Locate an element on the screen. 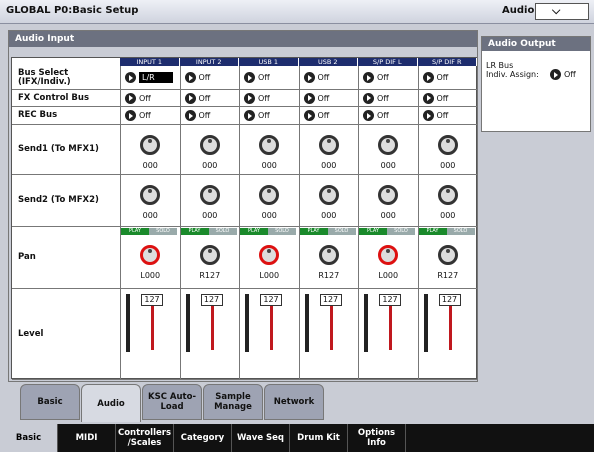 Image resolution: width=594 pixels, height=452 pixels. row-fx_control: FX Control Bus Off Off Off Off Off Off is located at coordinates (245, 98).